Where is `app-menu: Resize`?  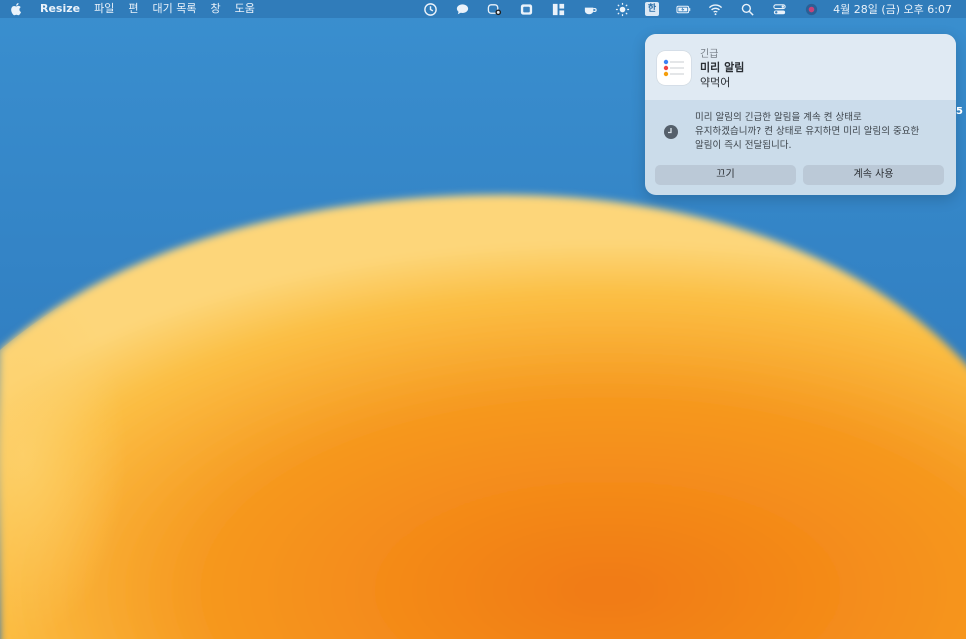
app-menu: Resize is located at coordinates (60, 9).